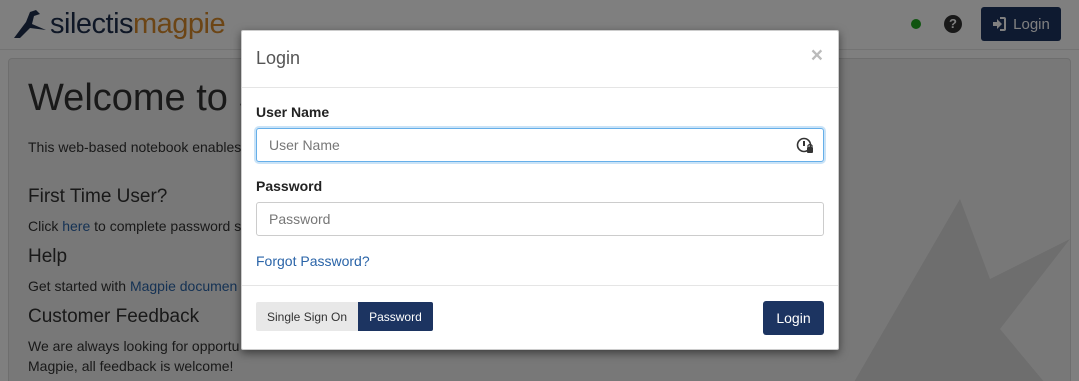 This screenshot has height=381, width=1079. Describe the element at coordinates (540, 59) in the screenshot. I see `modal-header: Login ×` at that location.